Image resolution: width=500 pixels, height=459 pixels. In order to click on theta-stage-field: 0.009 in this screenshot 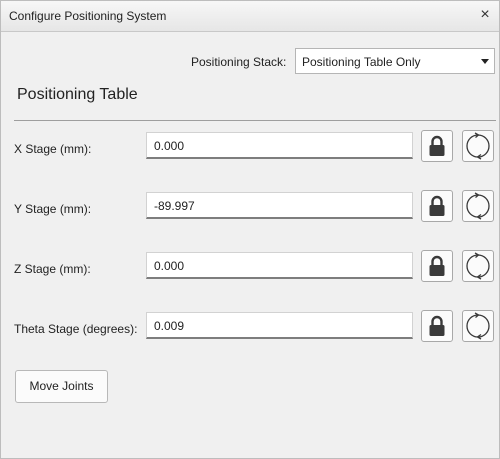, I will do `click(279, 325)`.